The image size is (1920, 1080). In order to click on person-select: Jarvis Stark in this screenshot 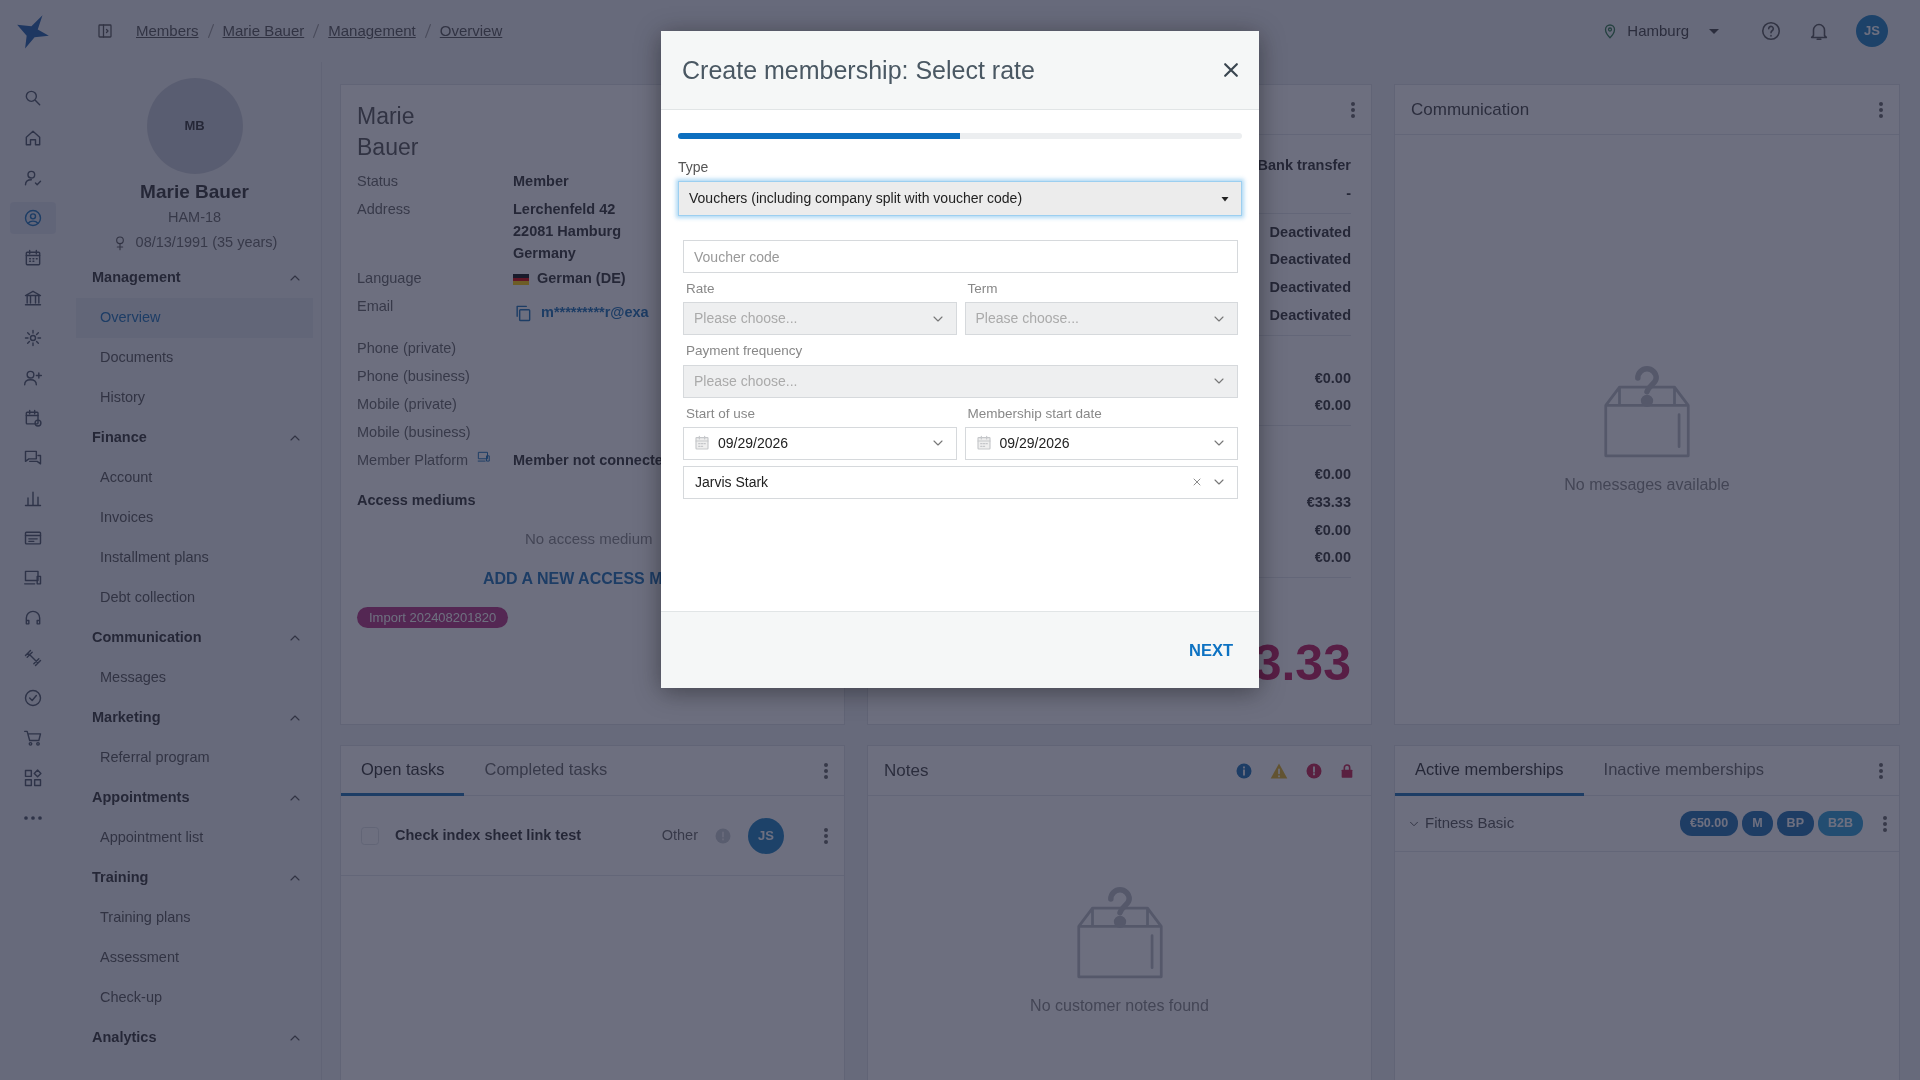, I will do `click(960, 482)`.